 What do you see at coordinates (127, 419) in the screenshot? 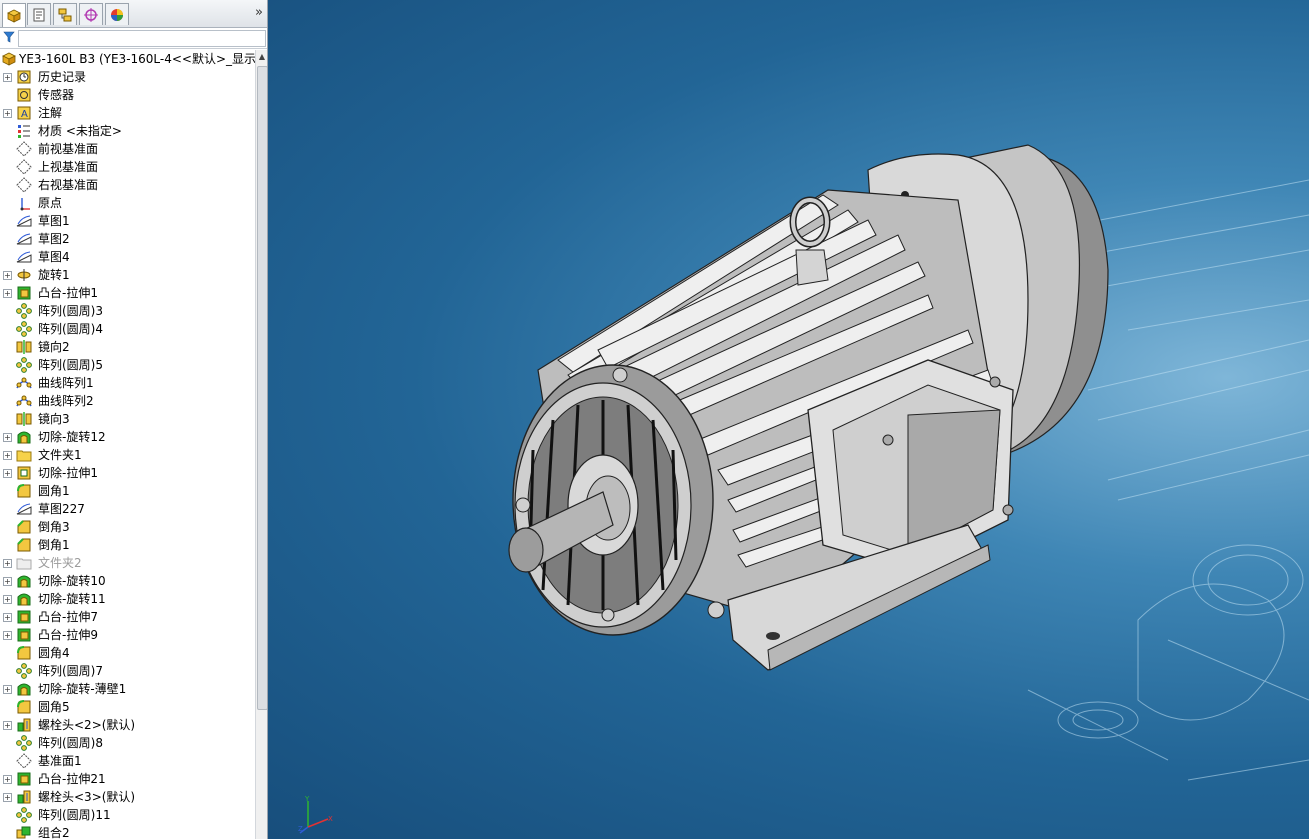
I see `tree-item: 镜向3` at bounding box center [127, 419].